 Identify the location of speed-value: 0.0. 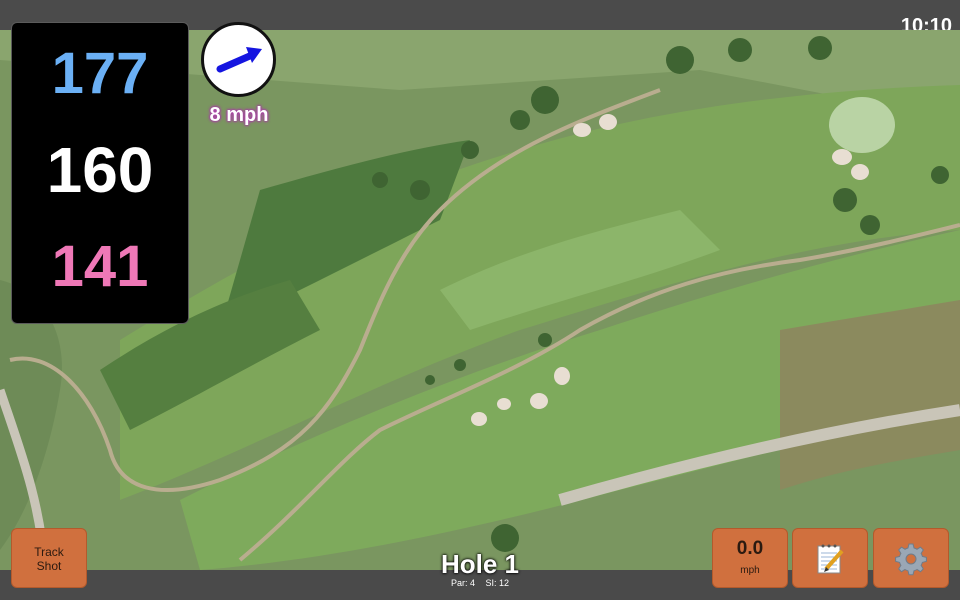
(750, 548).